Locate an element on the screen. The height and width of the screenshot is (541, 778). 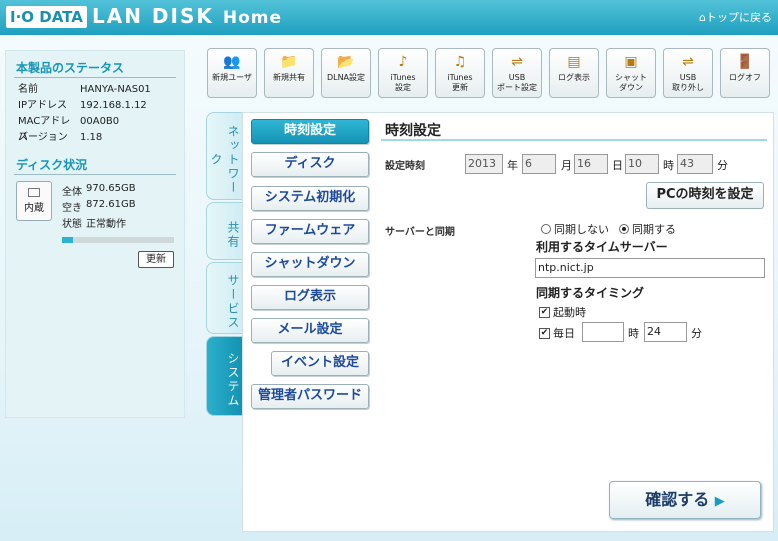
hour-unit: 時 is located at coordinates (668, 165).